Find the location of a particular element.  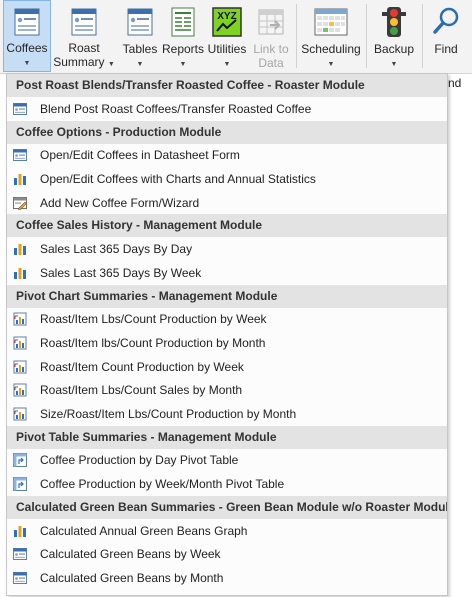

find-button: Find is located at coordinates (446, 36).